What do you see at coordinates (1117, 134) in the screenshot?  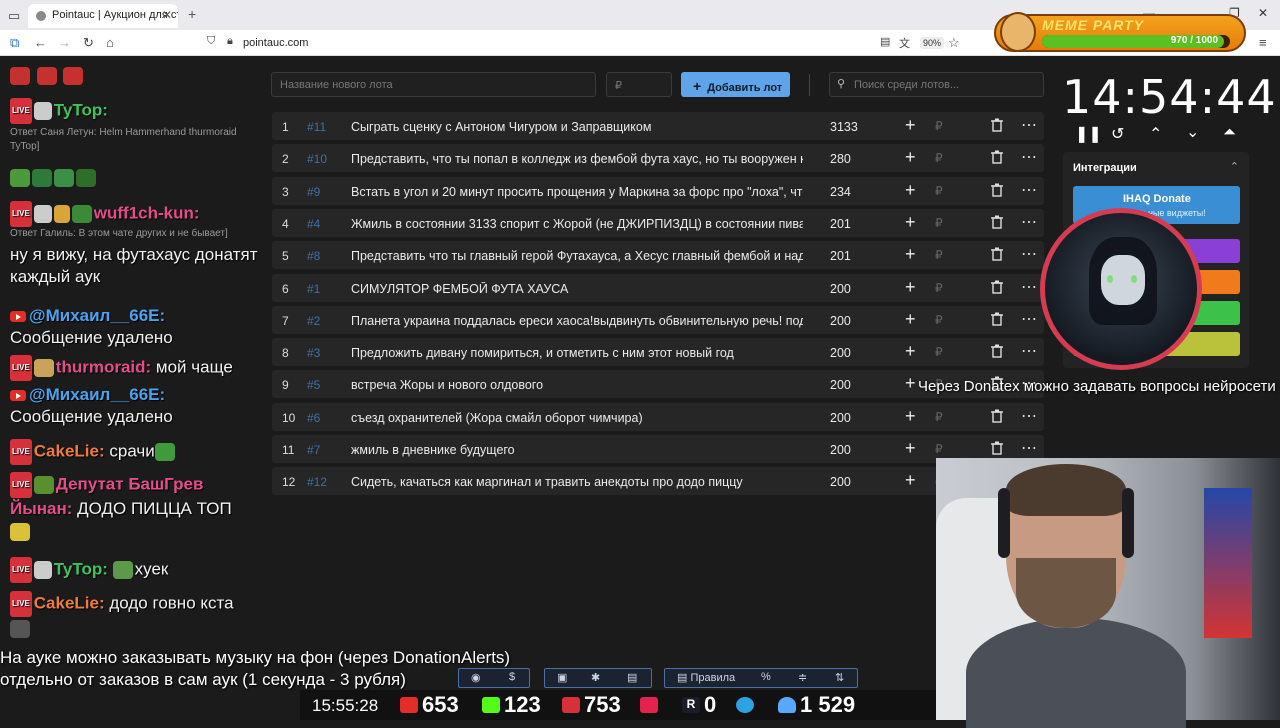 I see `reset-icon: ↺` at bounding box center [1117, 134].